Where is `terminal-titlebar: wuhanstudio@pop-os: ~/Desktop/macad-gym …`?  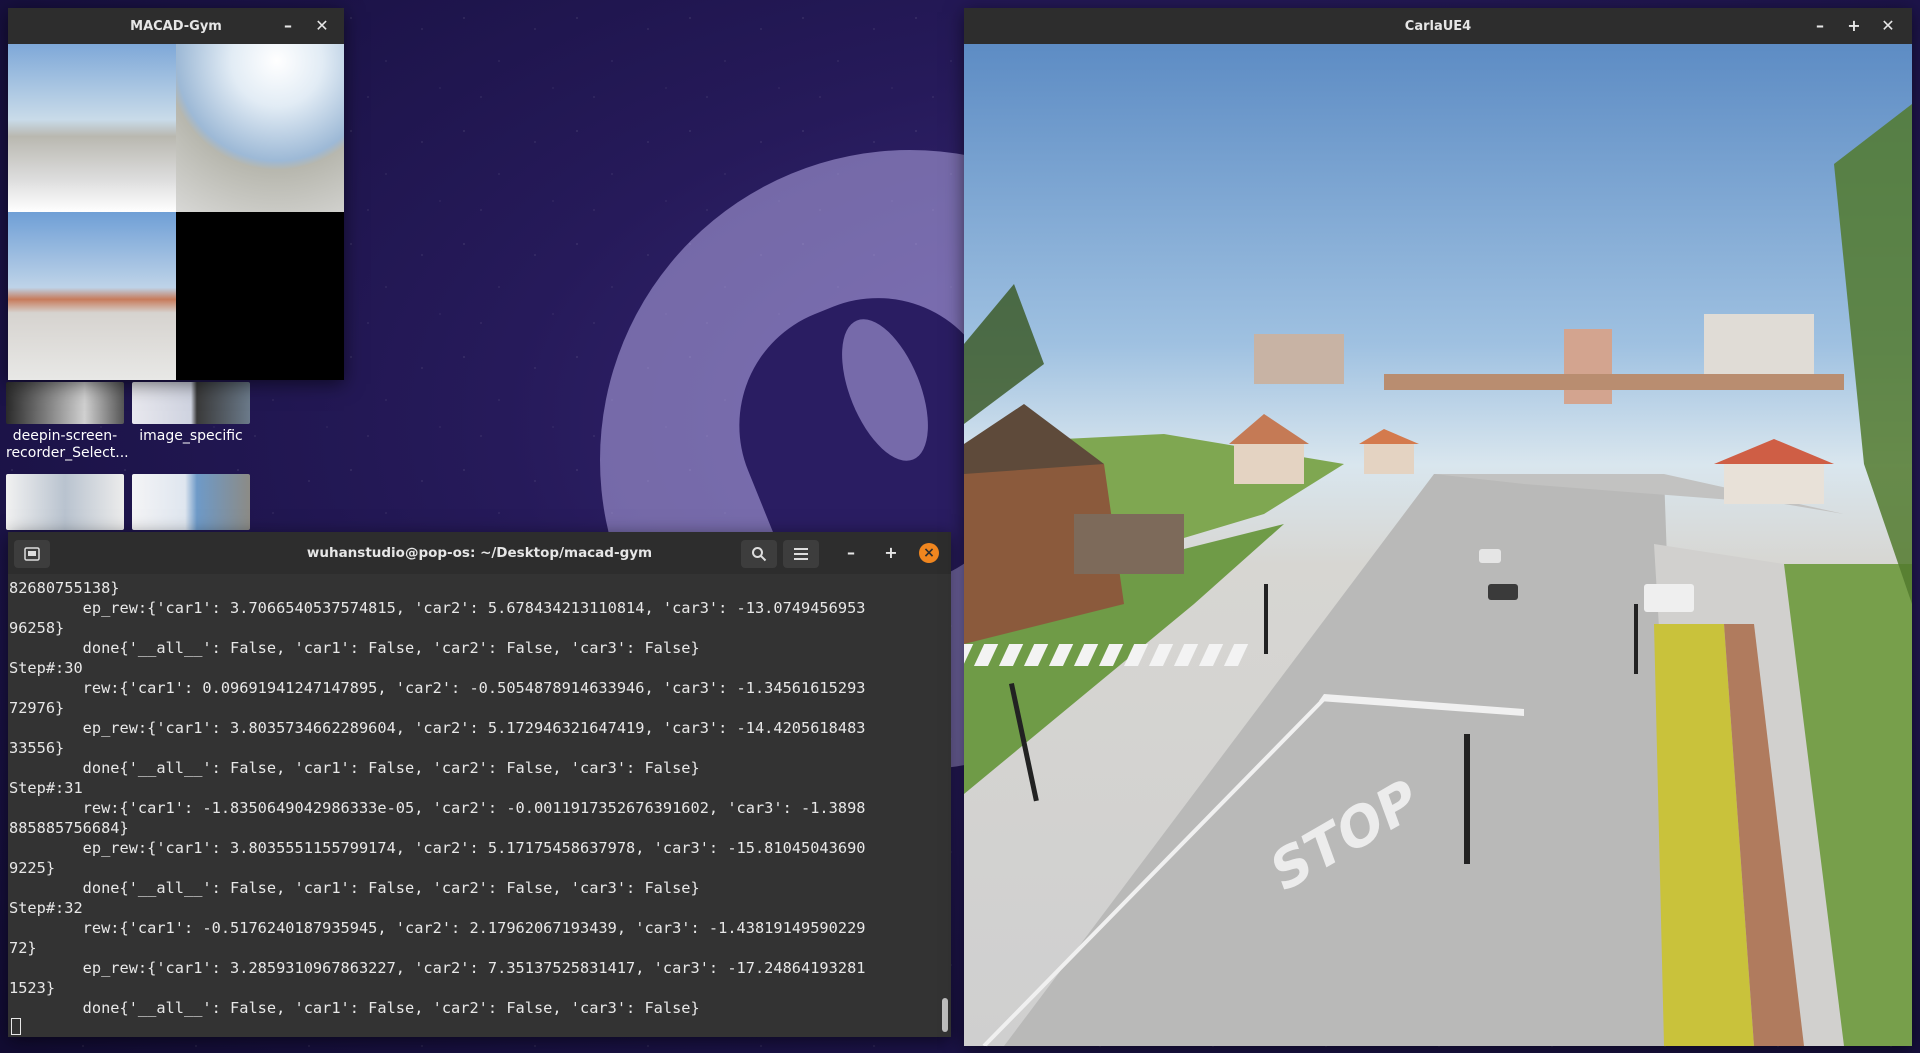
terminal-titlebar: wuhanstudio@pop-os: ~/Desktop/macad-gym … is located at coordinates (479, 553).